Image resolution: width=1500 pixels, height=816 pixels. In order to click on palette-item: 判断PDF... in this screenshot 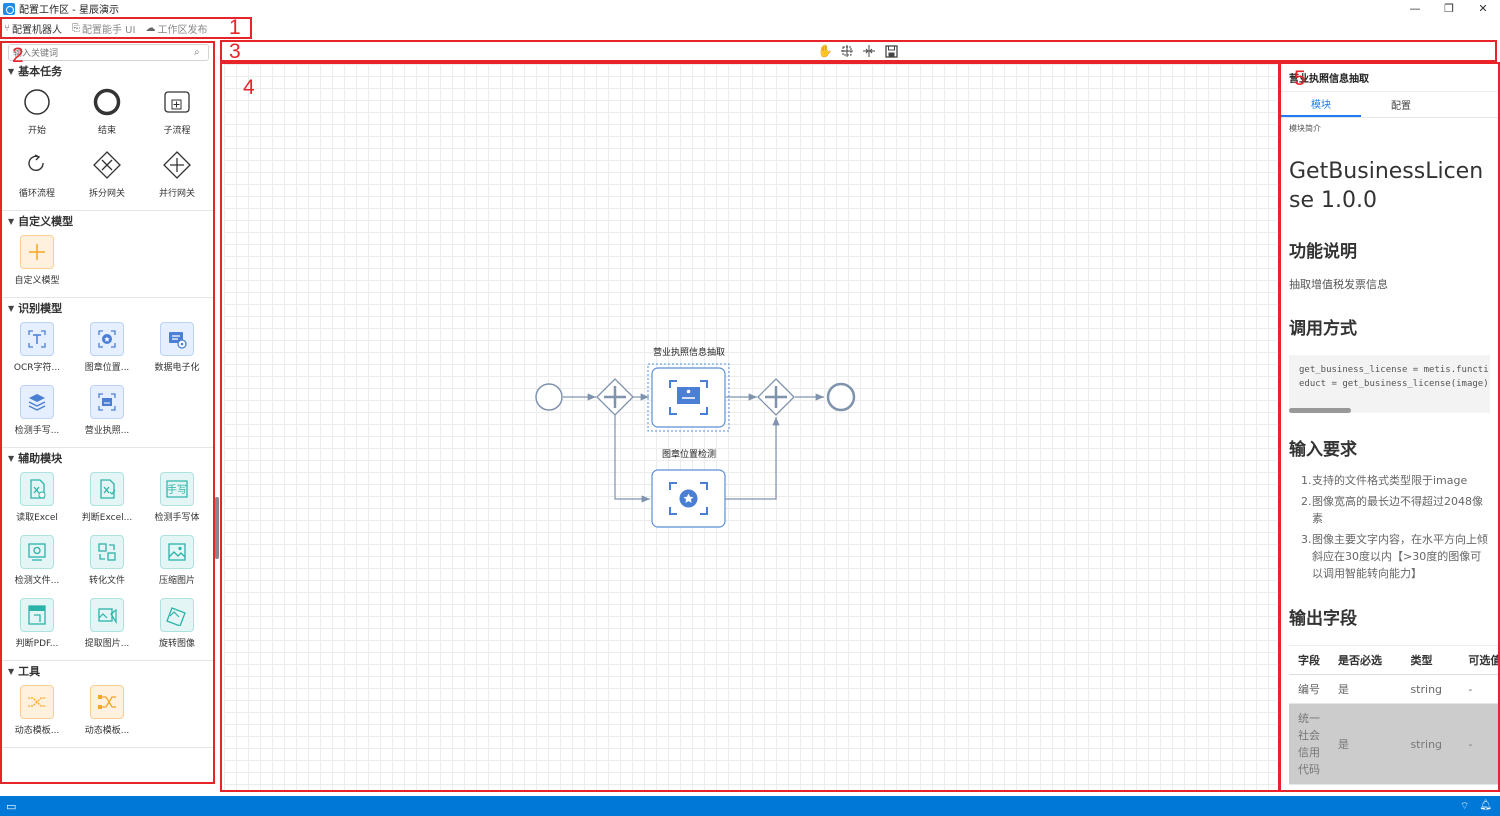, I will do `click(37, 625)`.